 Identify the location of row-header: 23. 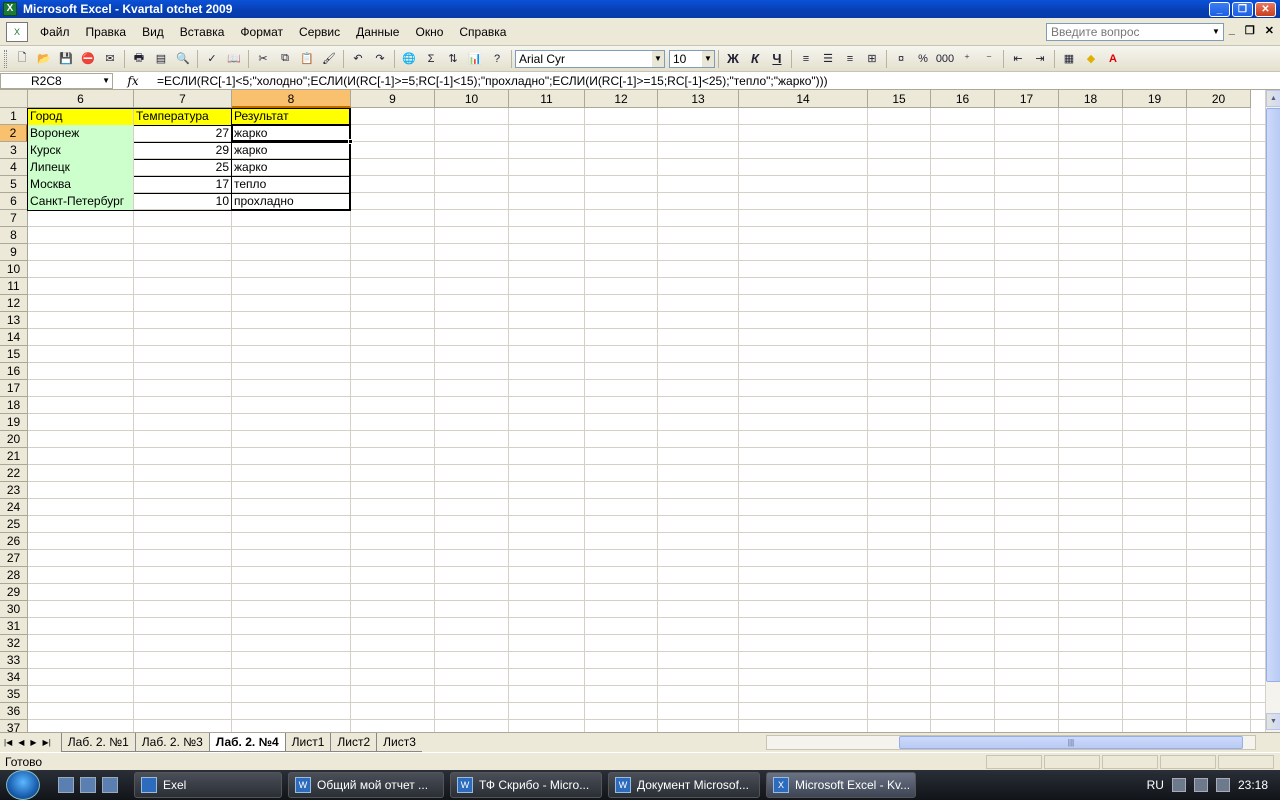
(14, 490).